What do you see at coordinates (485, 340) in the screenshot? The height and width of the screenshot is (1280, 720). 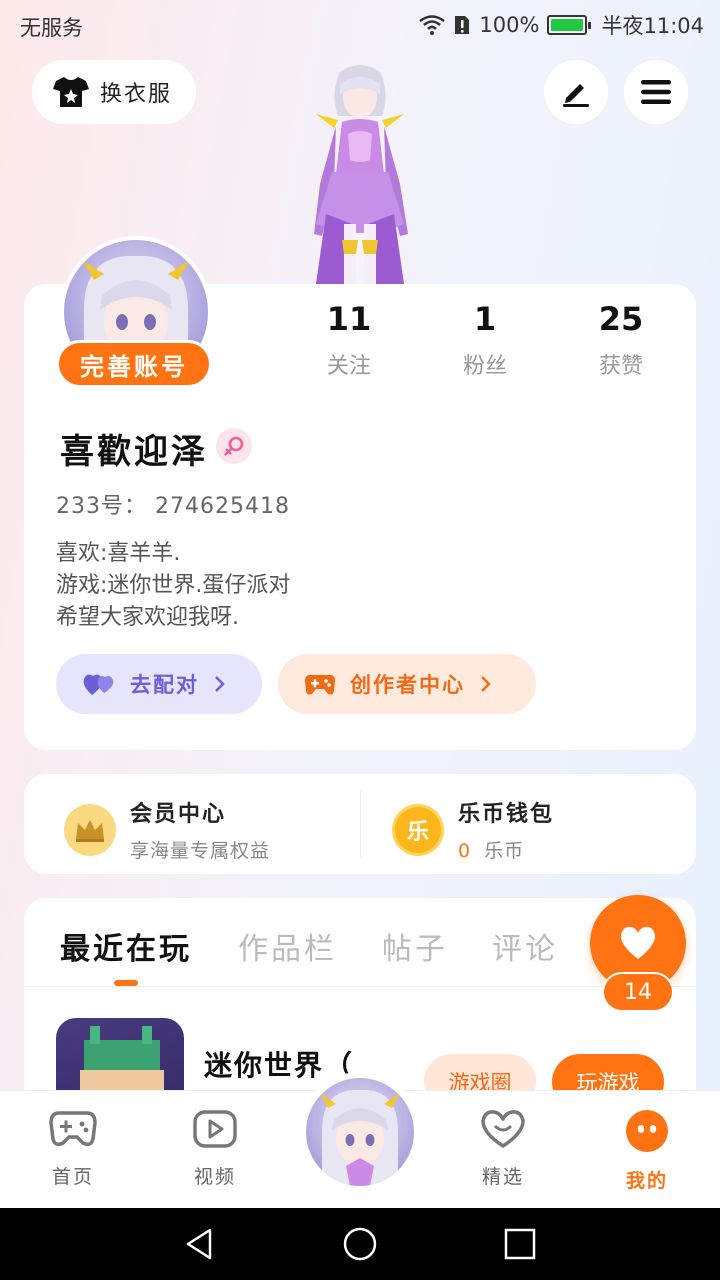 I see `stat-fans: 1 粉丝` at bounding box center [485, 340].